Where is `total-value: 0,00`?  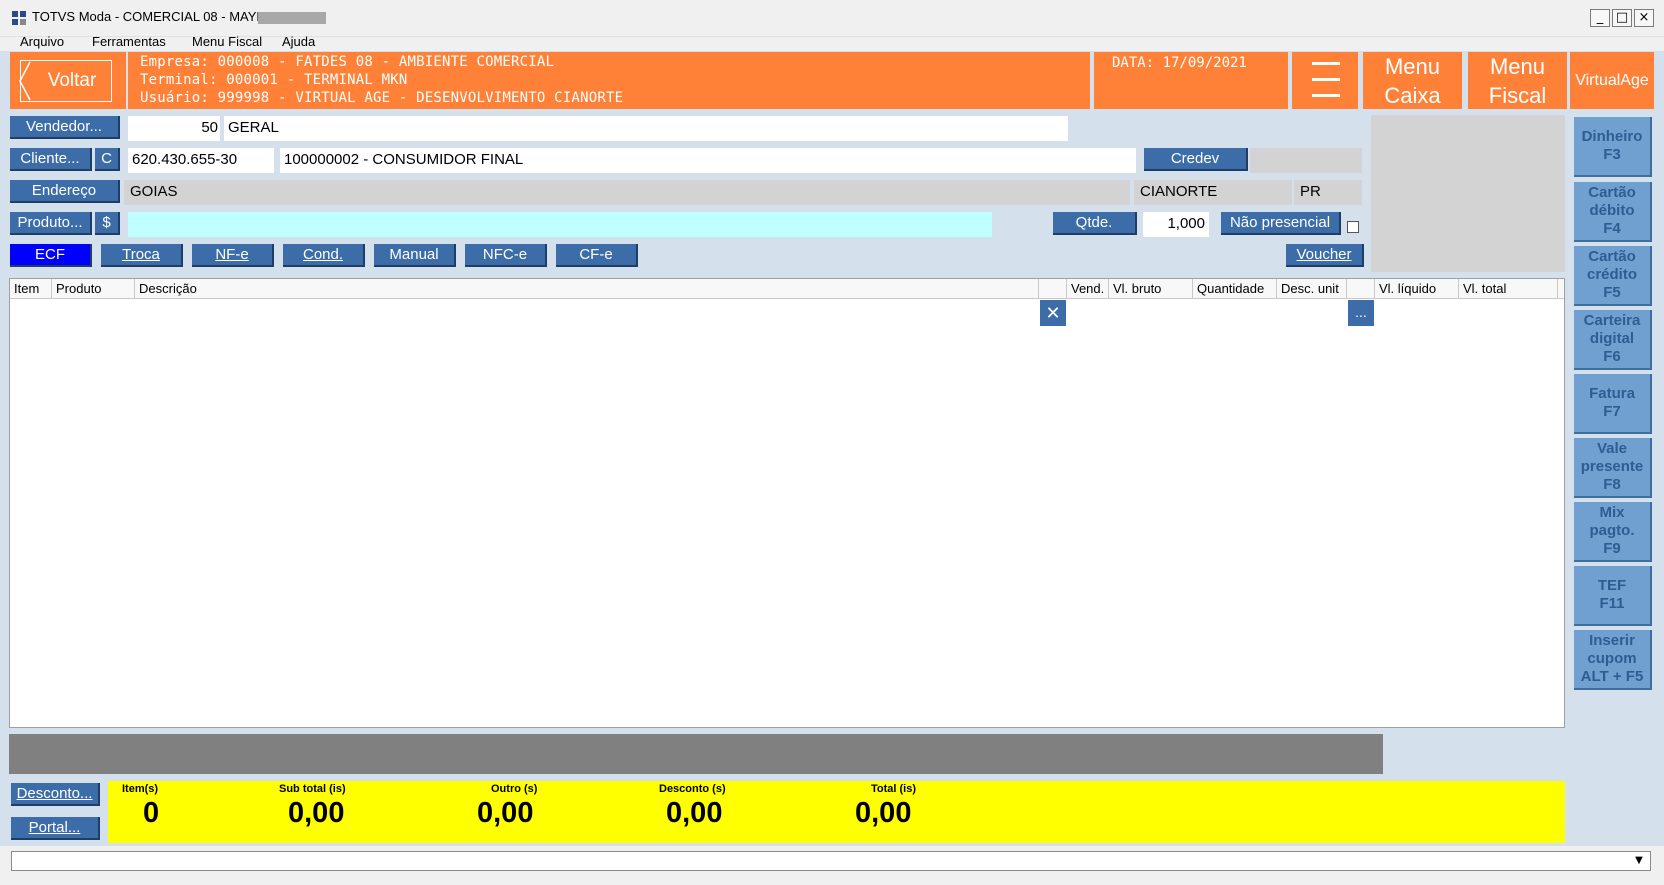
total-value: 0,00 is located at coordinates (883, 813).